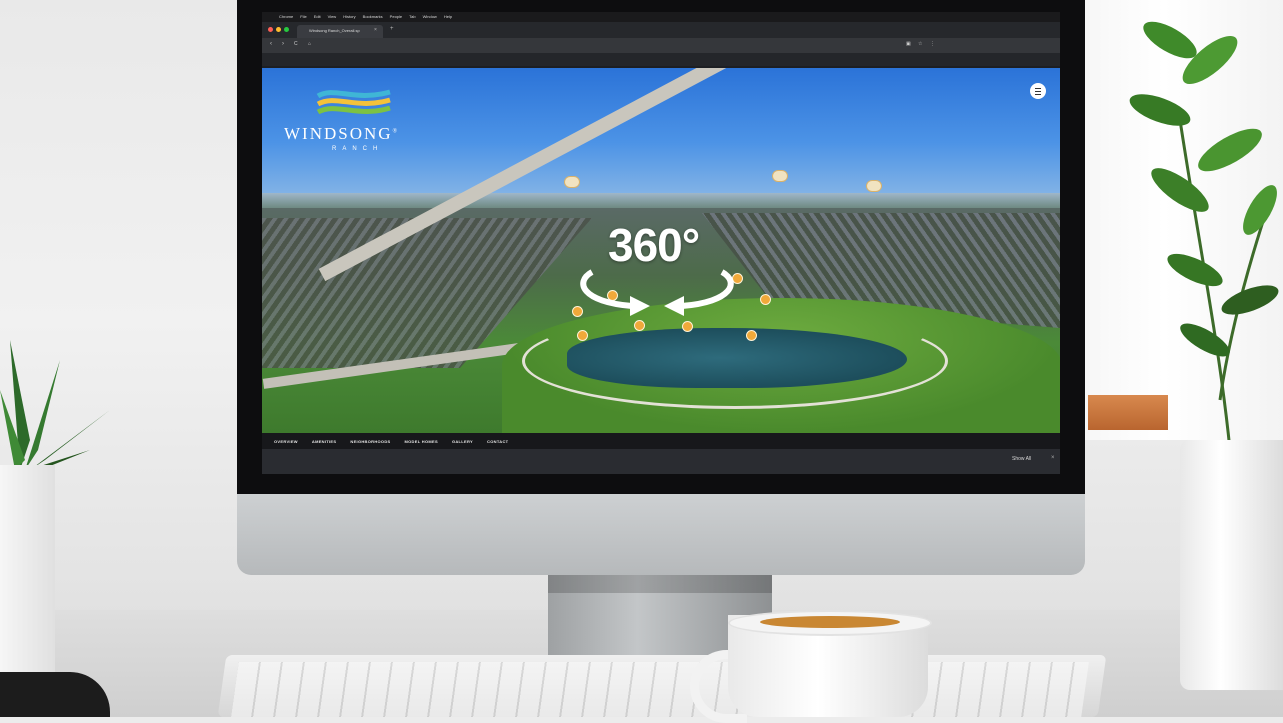  I want to click on keyboard-keys, so click(660, 689).